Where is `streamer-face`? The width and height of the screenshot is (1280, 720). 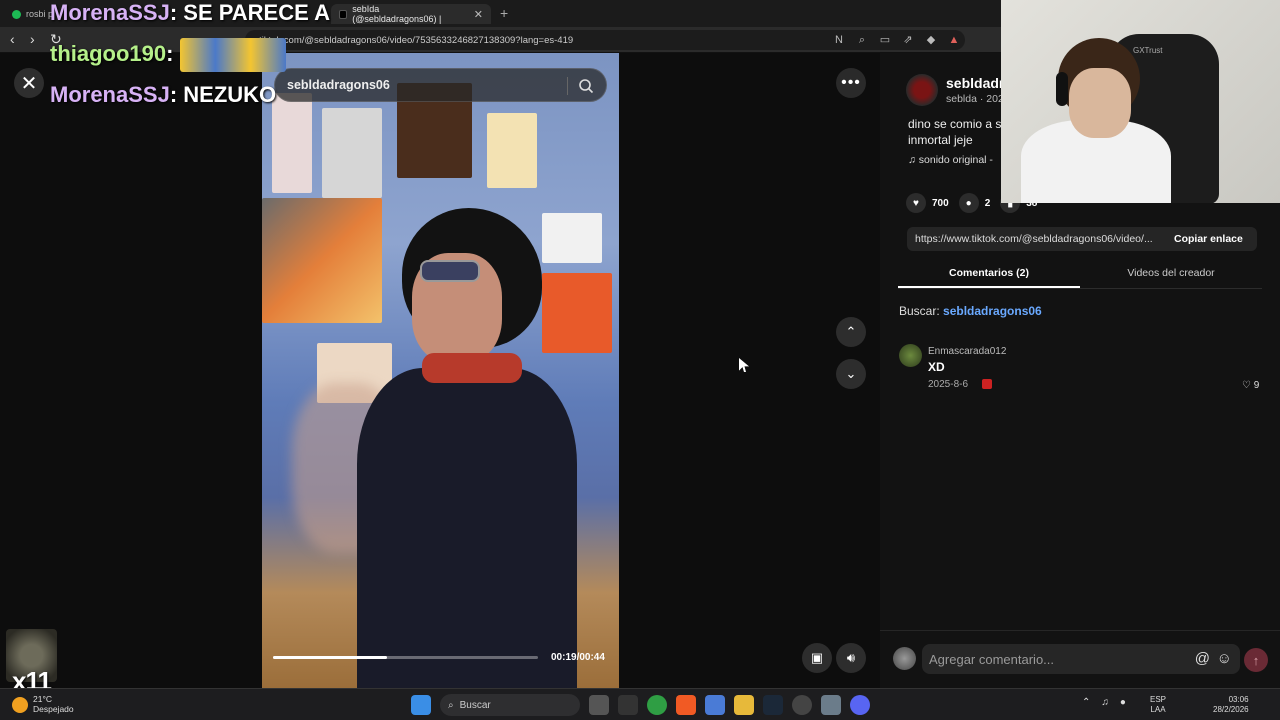 streamer-face is located at coordinates (1100, 103).